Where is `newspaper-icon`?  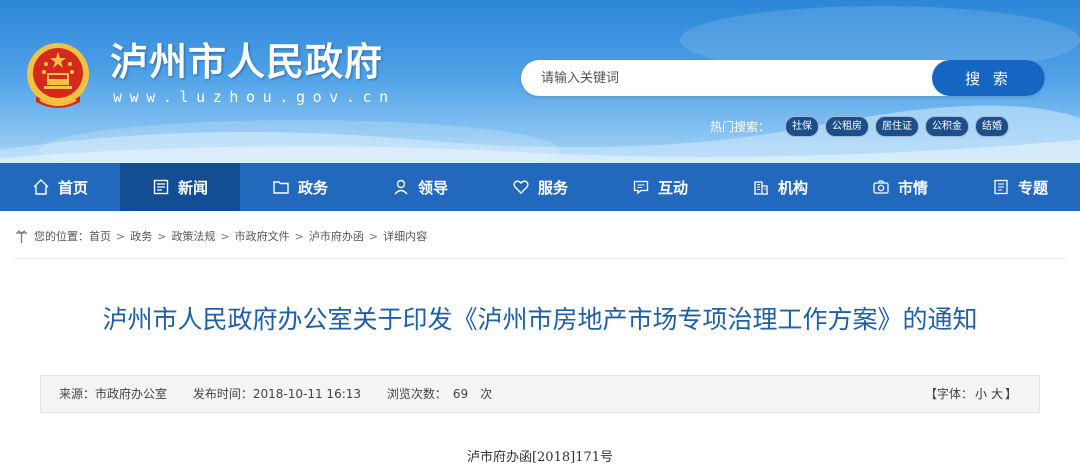 newspaper-icon is located at coordinates (161, 187).